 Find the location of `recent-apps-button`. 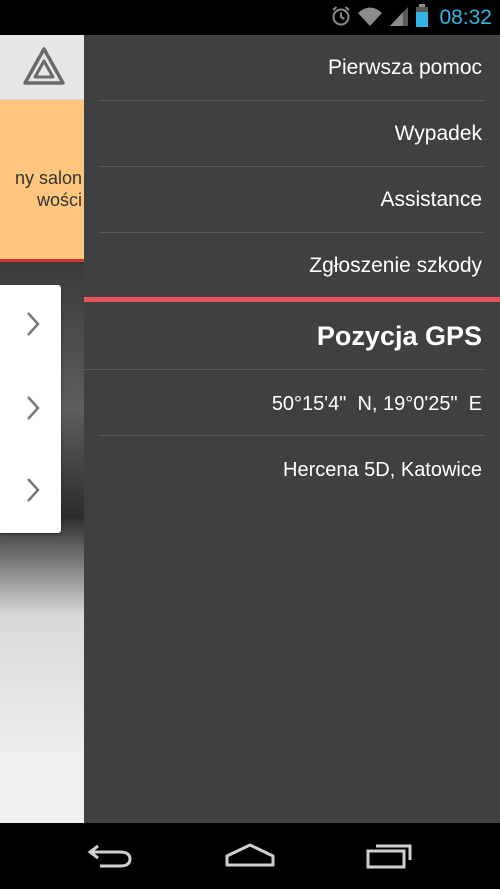

recent-apps-button is located at coordinates (390, 857).